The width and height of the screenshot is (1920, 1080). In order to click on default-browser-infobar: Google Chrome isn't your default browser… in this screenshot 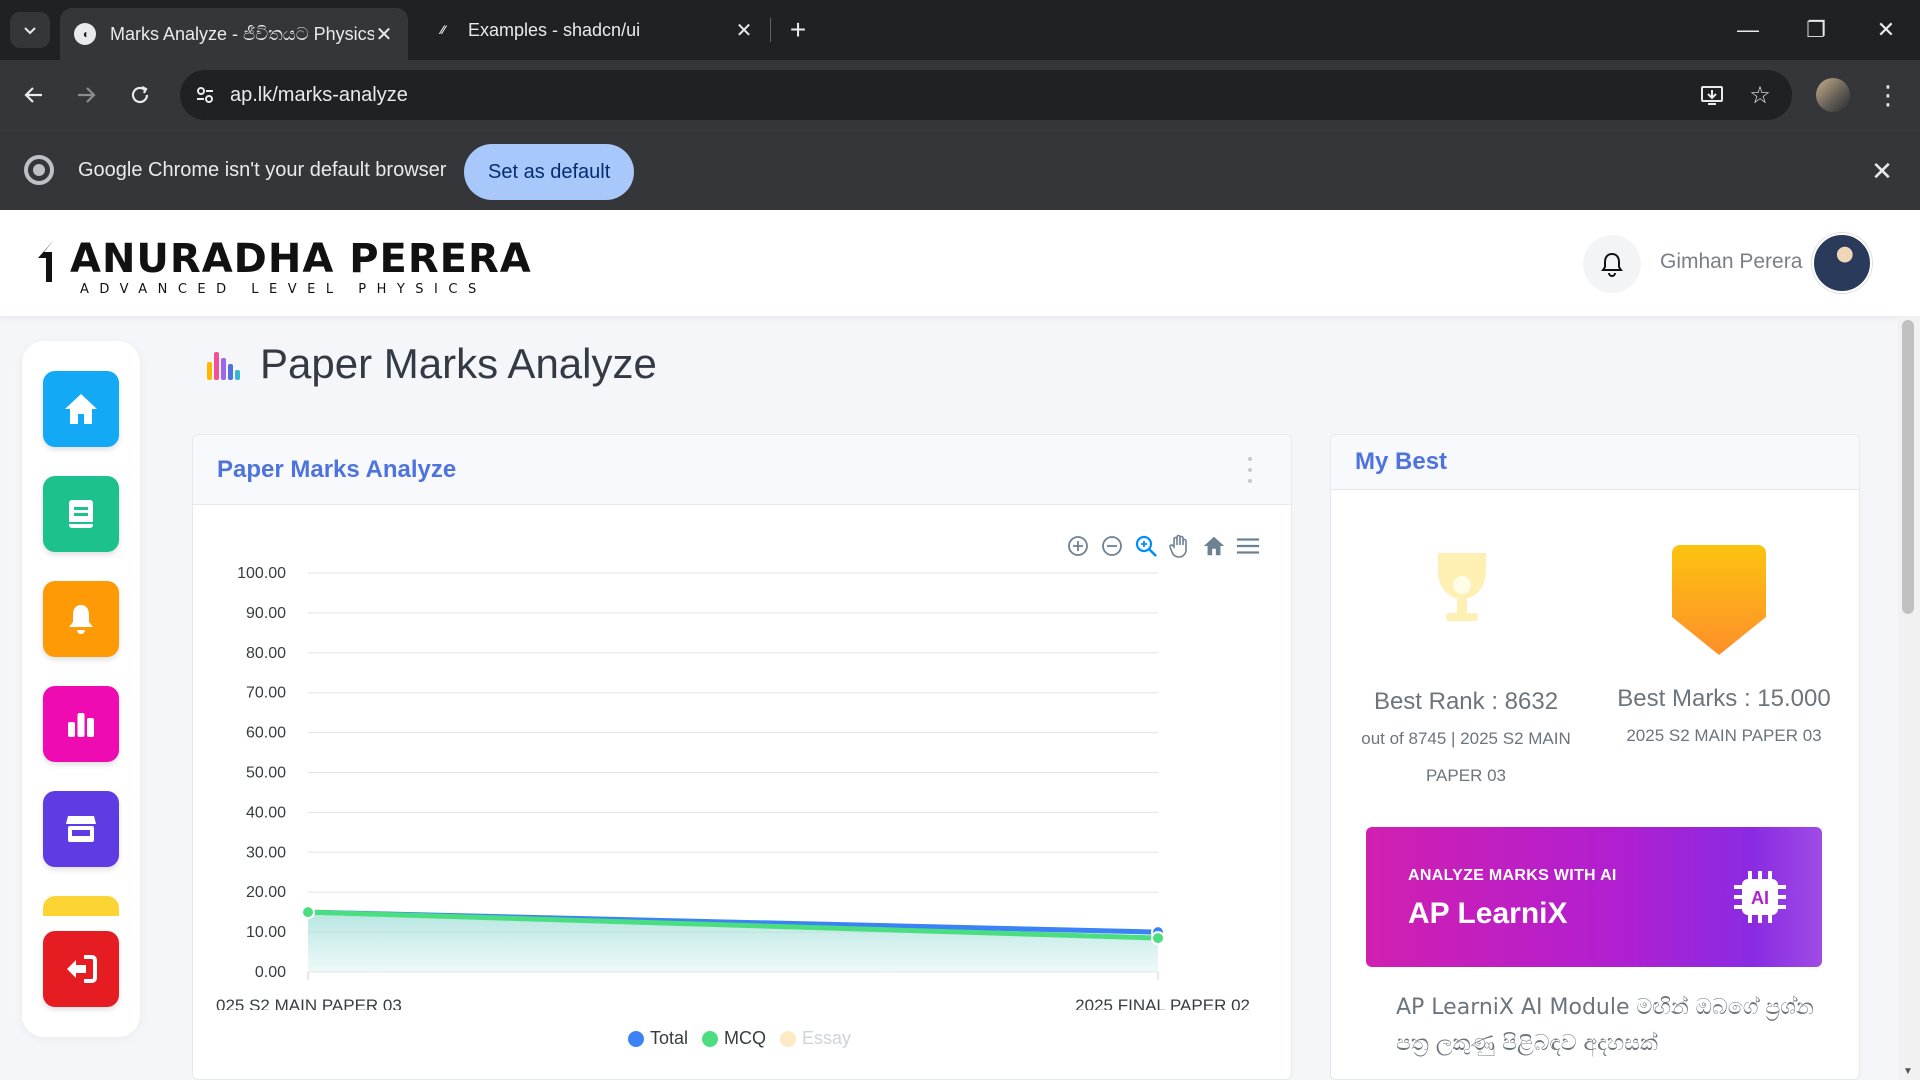, I will do `click(960, 170)`.